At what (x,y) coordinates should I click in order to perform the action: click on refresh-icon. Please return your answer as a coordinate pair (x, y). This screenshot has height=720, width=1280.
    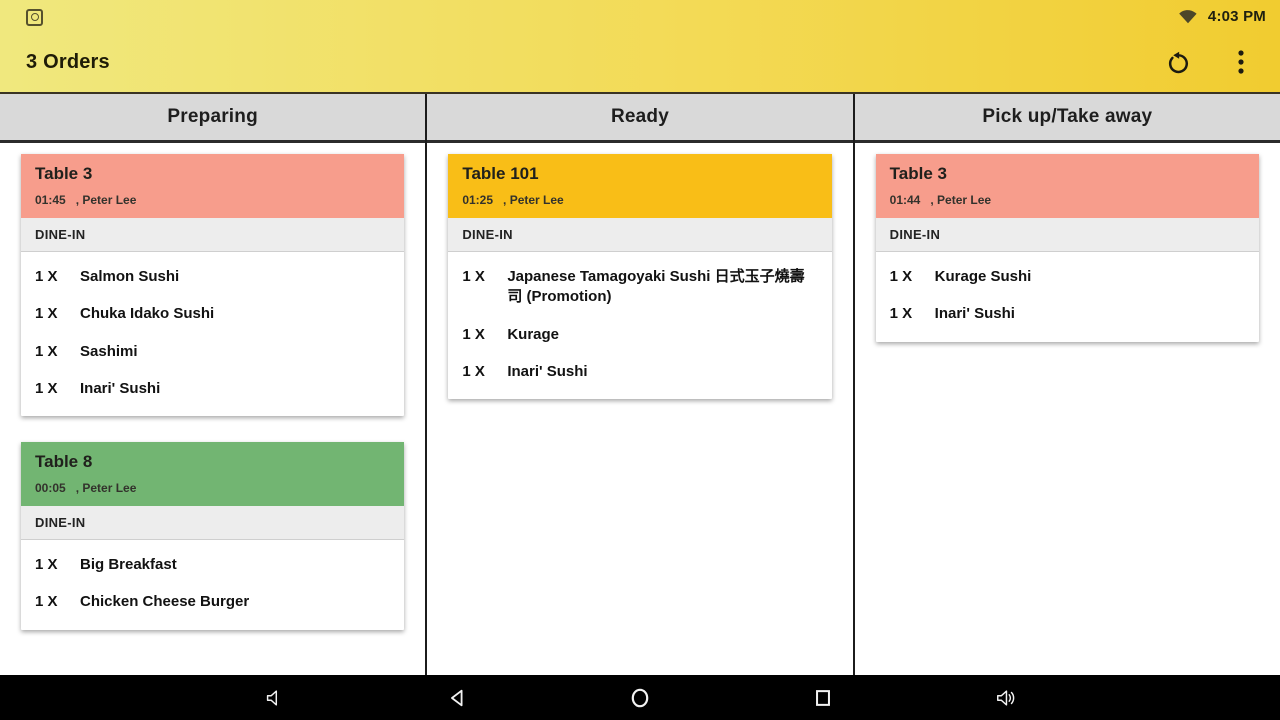
    Looking at the image, I should click on (1178, 62).